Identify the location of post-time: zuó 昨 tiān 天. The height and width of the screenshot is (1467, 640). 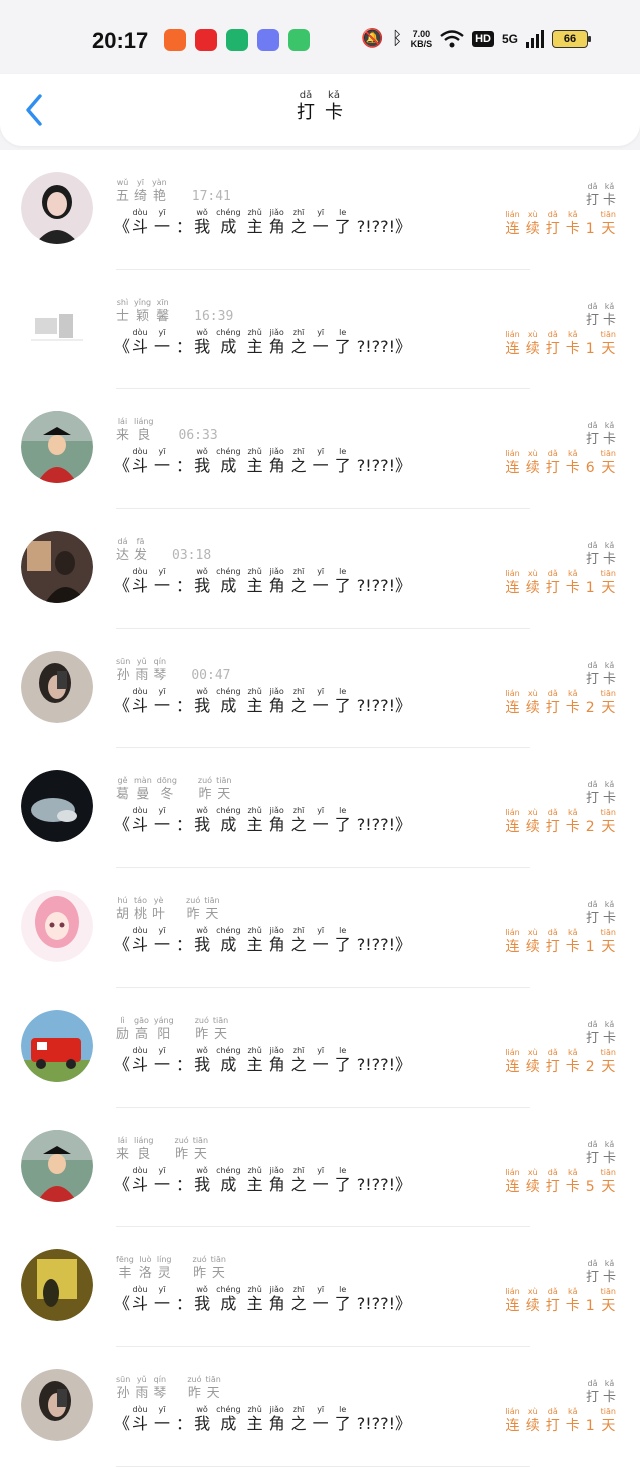
(214, 1030).